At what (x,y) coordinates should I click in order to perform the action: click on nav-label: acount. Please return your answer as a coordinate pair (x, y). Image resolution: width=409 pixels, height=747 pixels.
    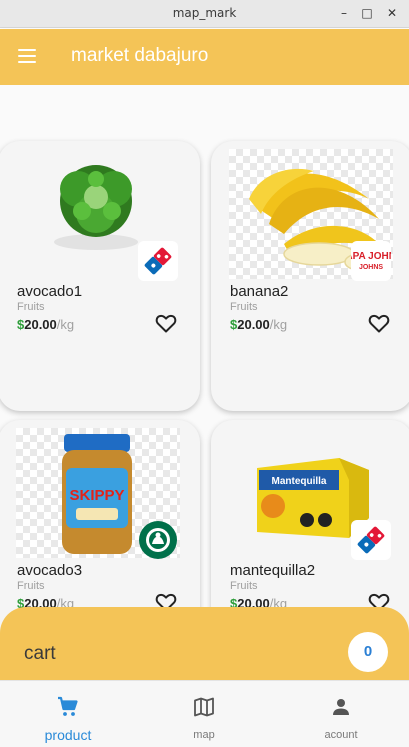
    Looking at the image, I should click on (341, 735).